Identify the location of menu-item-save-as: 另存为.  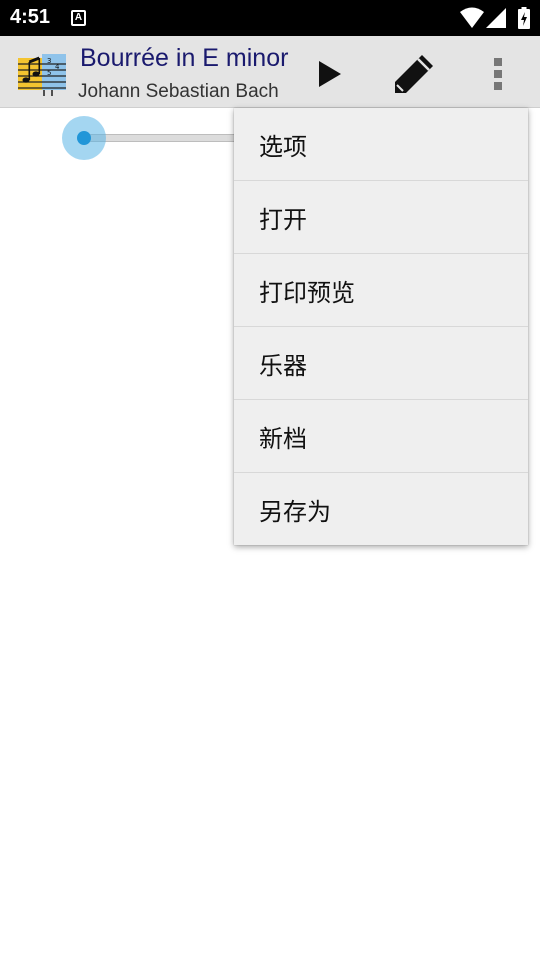
(381, 509).